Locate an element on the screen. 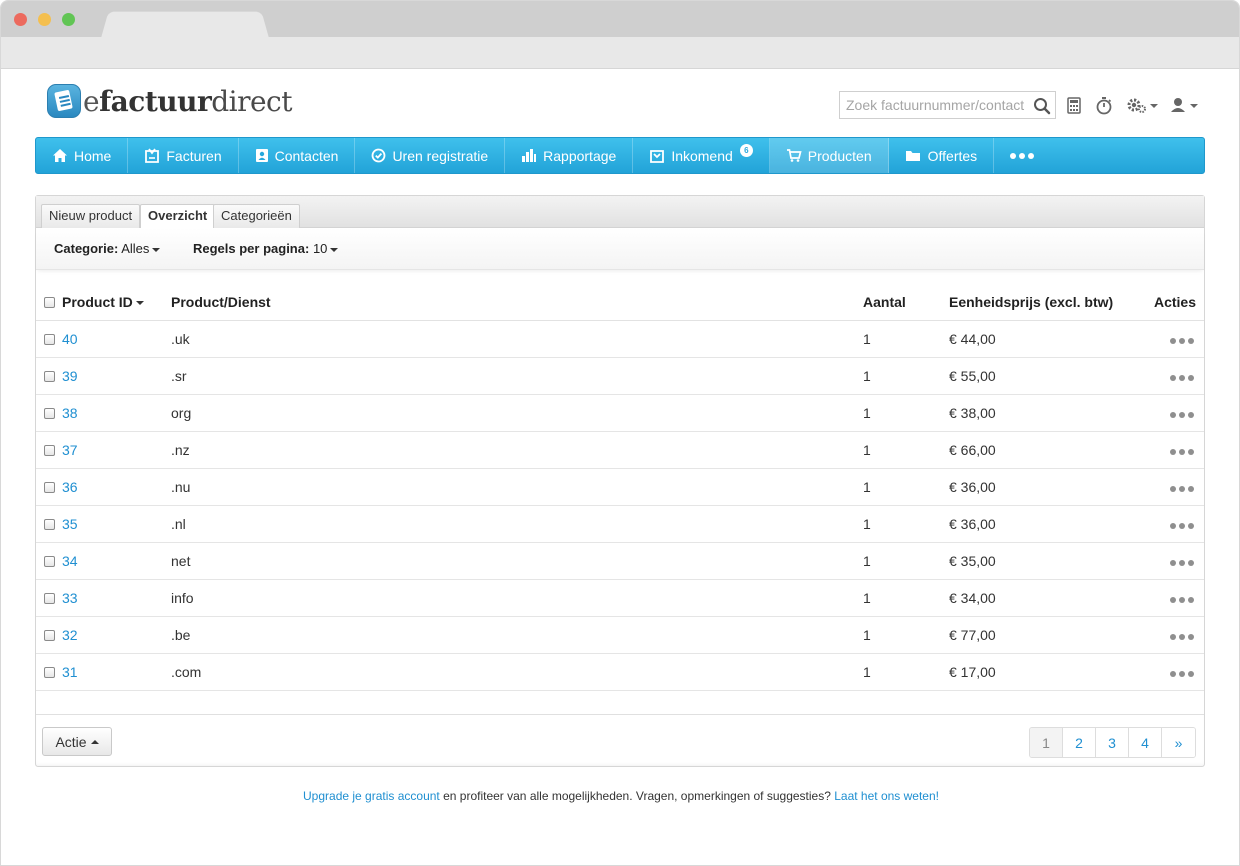 Image resolution: width=1240 pixels, height=866 pixels. table-row: 38 org 1 € 38,00 is located at coordinates (620, 413).